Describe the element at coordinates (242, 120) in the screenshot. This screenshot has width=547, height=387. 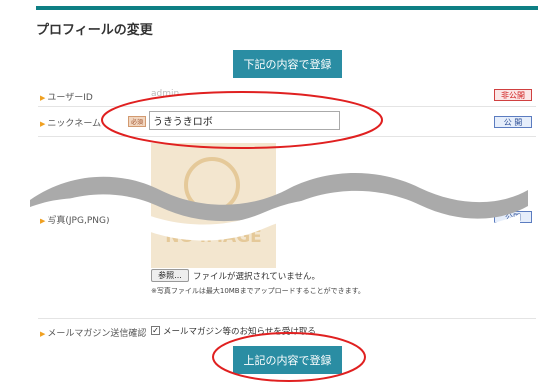
I see `nickname-highlight-ellipse` at that location.